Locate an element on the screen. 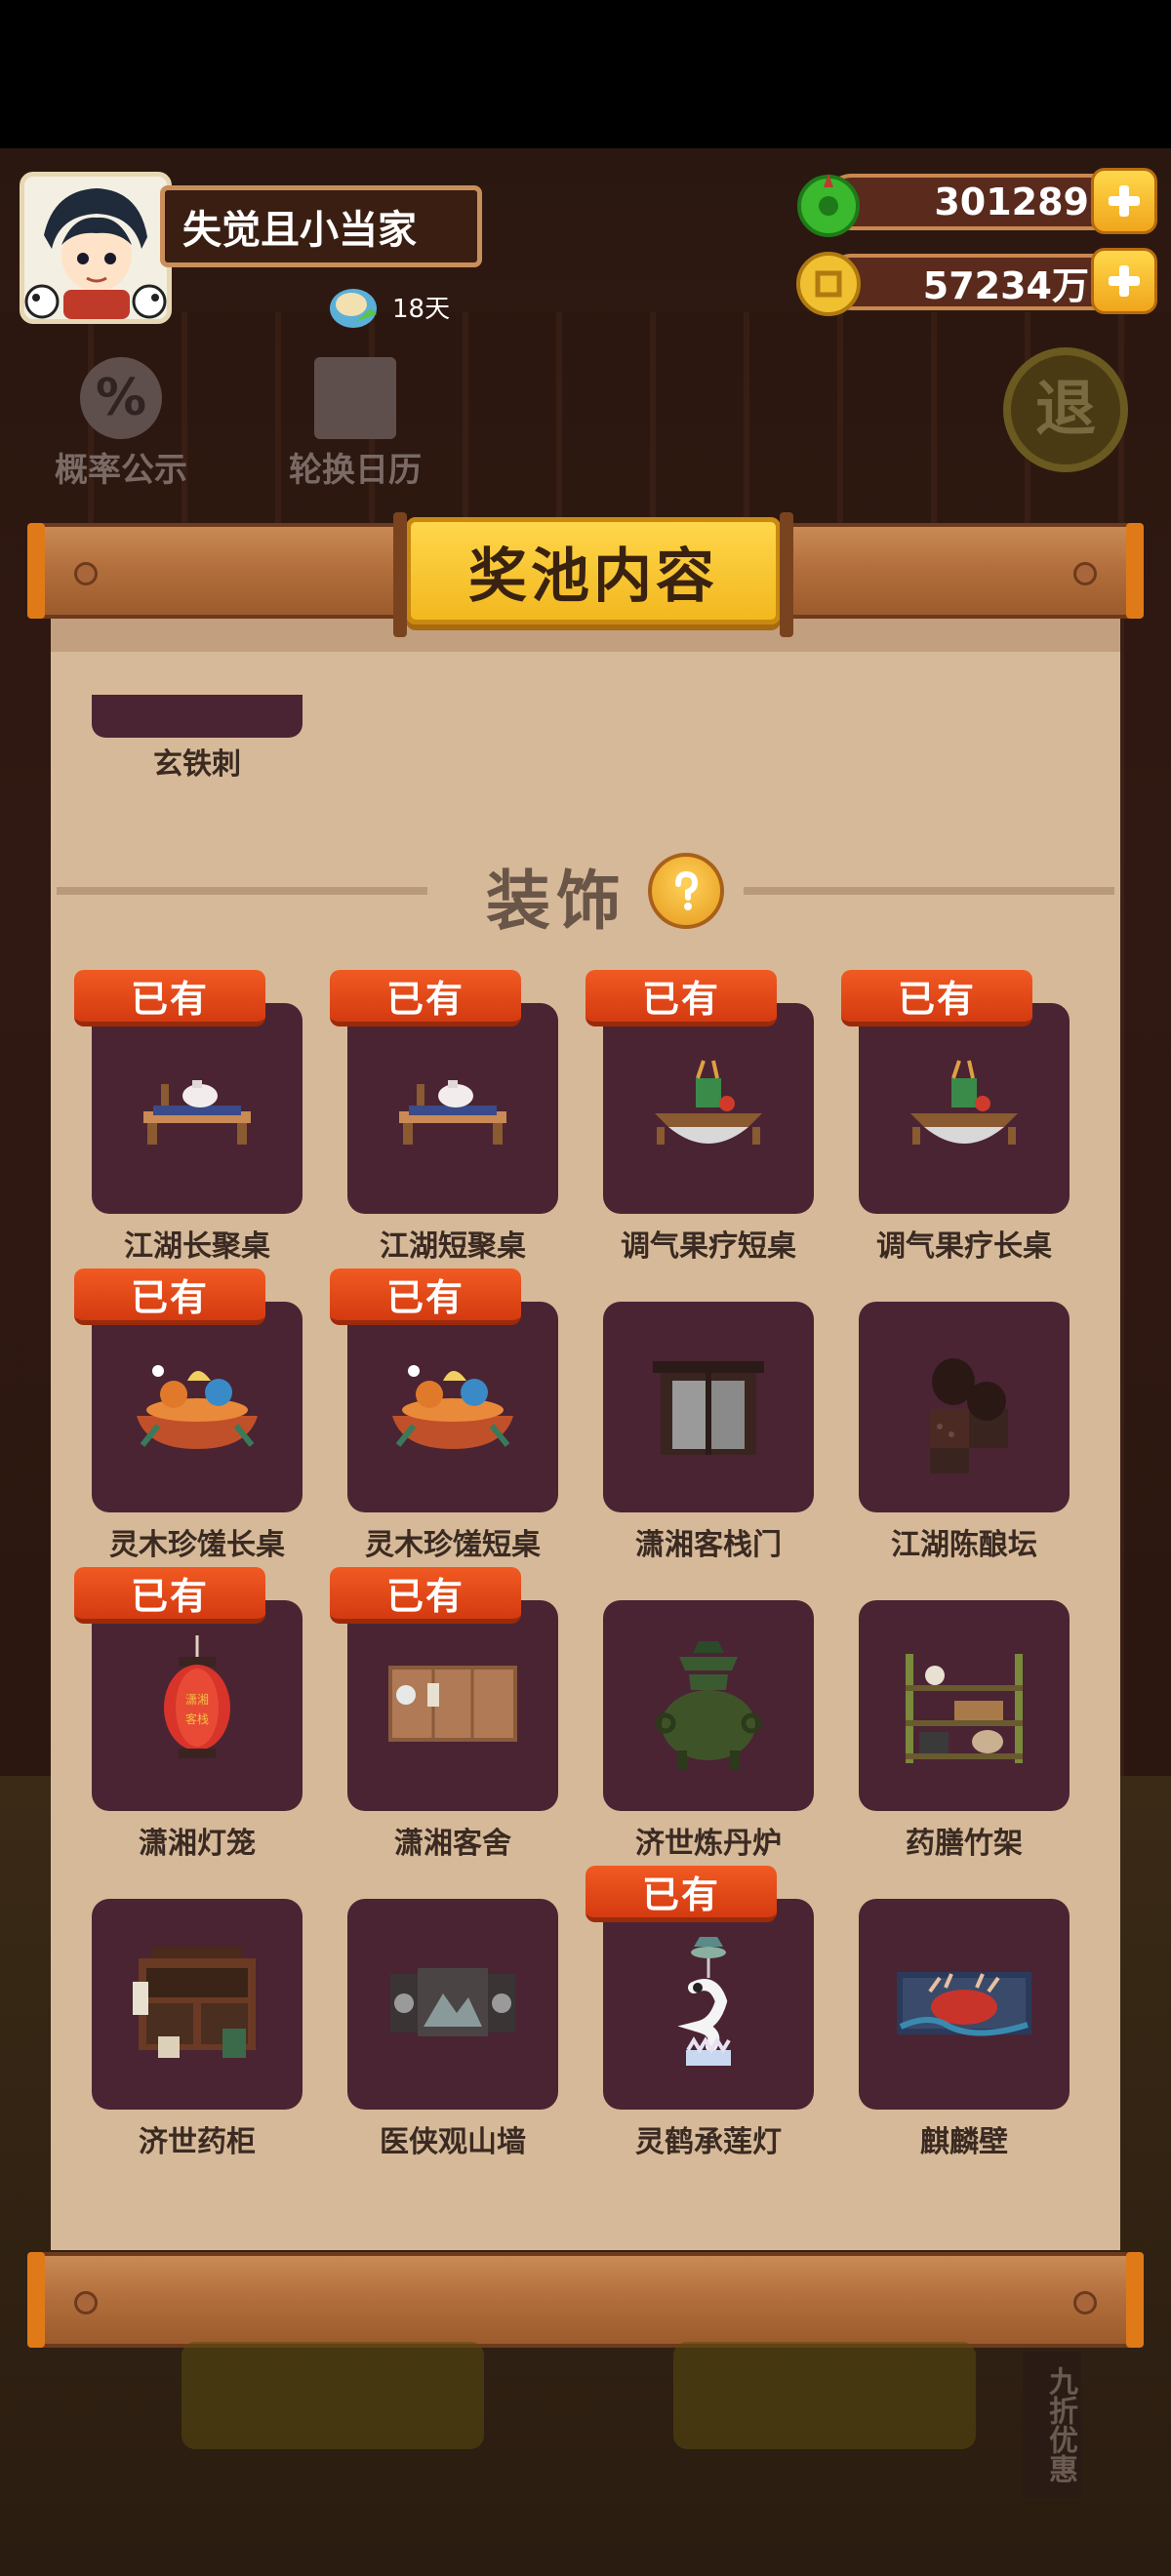  calendar-button: 轮换日历 is located at coordinates (355, 424).